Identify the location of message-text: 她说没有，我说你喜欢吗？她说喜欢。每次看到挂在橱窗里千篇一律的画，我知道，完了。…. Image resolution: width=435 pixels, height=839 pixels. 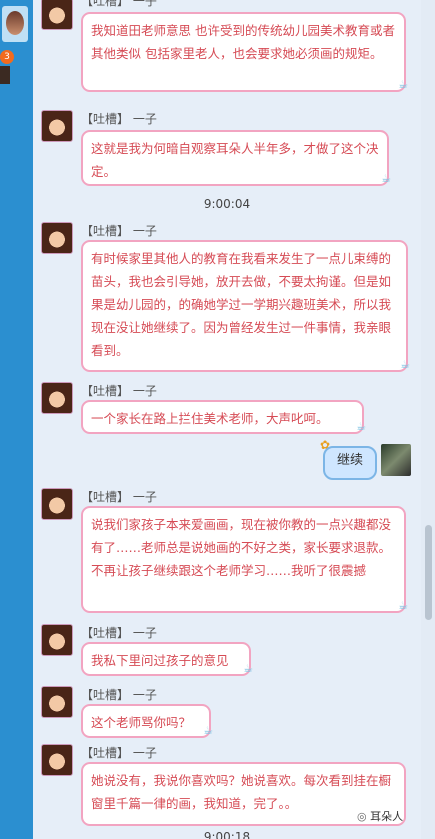
(241, 792).